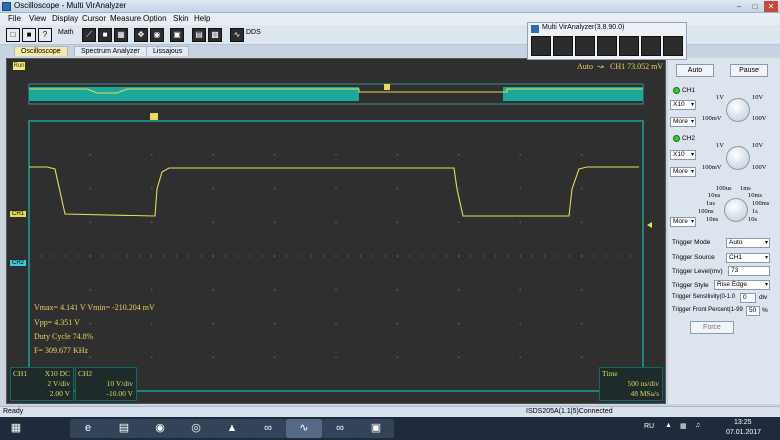 The height and width of the screenshot is (440, 780). I want to click on explorer-icon: ▤, so click(124, 428).